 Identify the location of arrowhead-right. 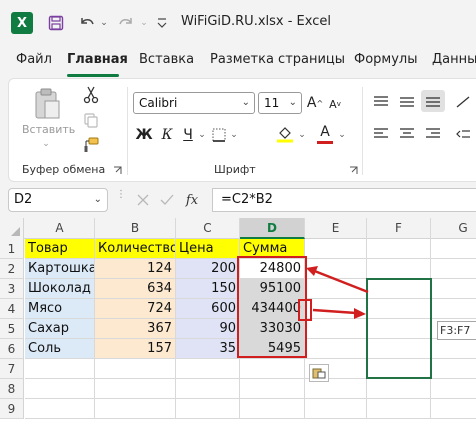
(360, 313).